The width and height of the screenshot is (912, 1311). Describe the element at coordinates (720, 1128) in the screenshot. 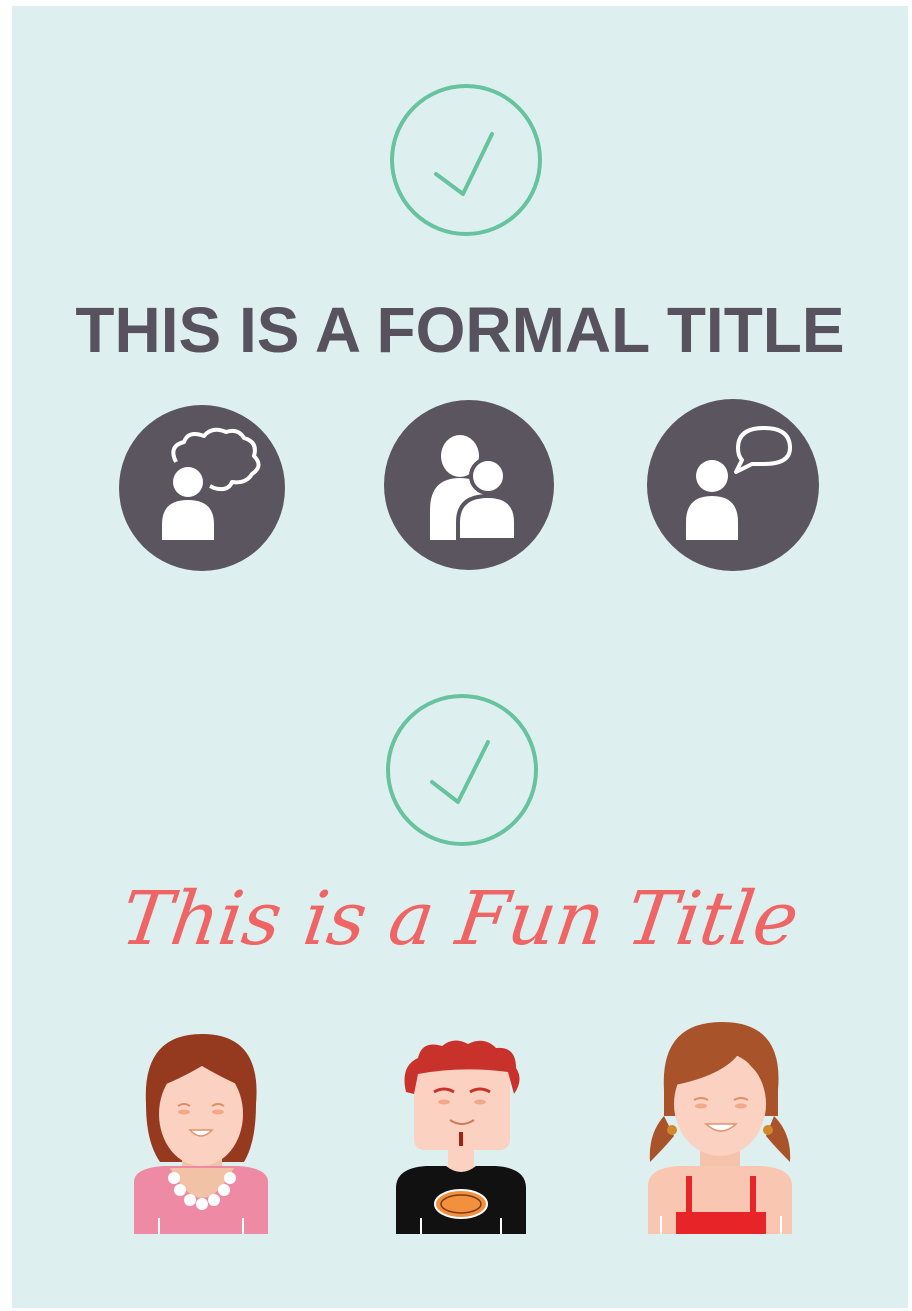

I see `girl-pigtails-avatar` at that location.